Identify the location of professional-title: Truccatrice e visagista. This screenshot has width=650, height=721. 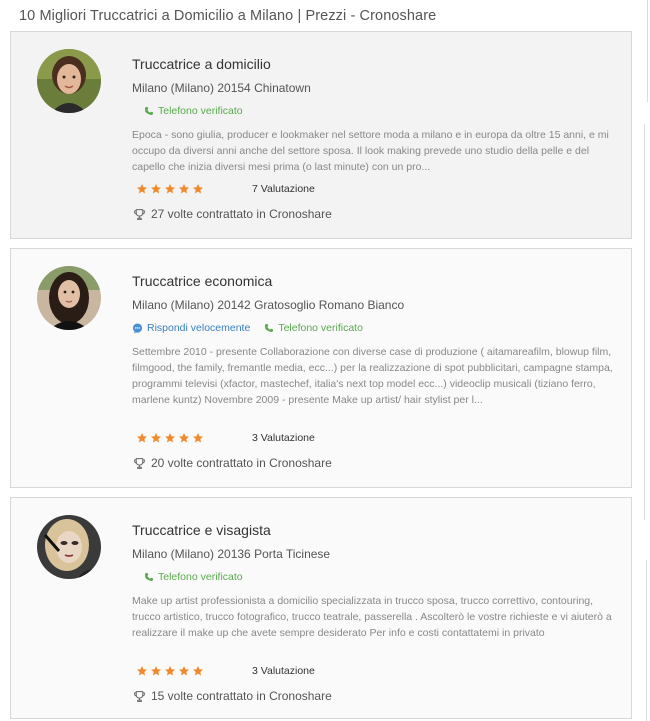
(201, 530).